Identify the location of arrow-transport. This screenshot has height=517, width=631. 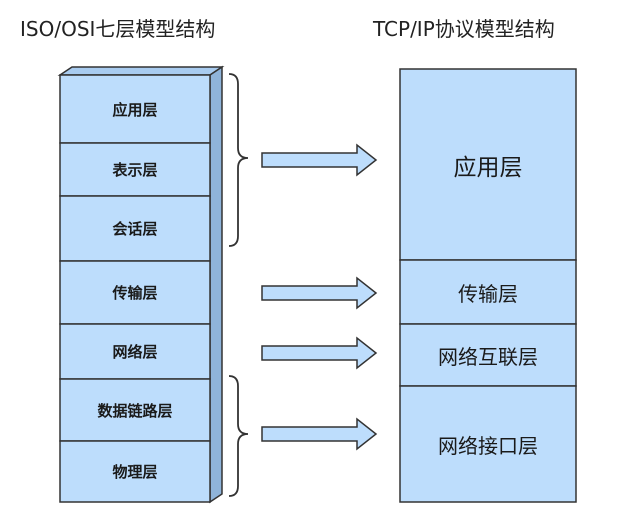
(319, 293).